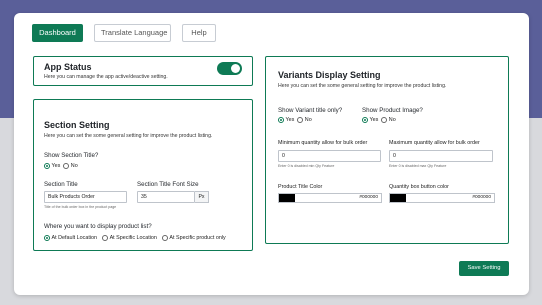 The image size is (542, 305). What do you see at coordinates (98, 226) in the screenshot?
I see `display-location-label: Where you want to display product list?` at bounding box center [98, 226].